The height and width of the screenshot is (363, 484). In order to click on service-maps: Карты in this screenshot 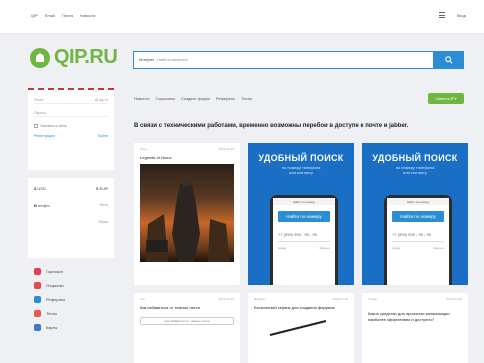, I will do `click(49, 327)`.